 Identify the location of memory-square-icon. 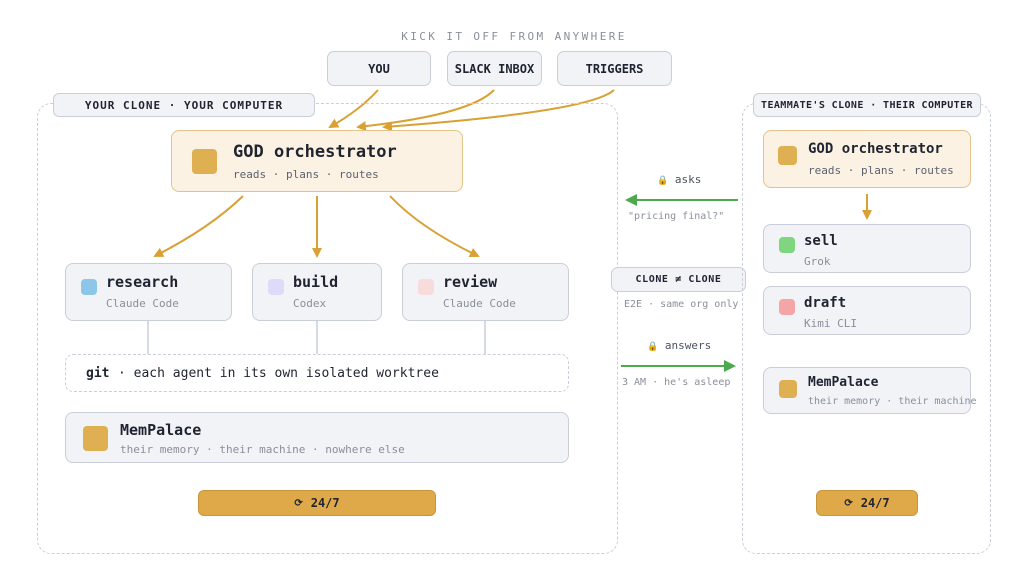
(95, 438).